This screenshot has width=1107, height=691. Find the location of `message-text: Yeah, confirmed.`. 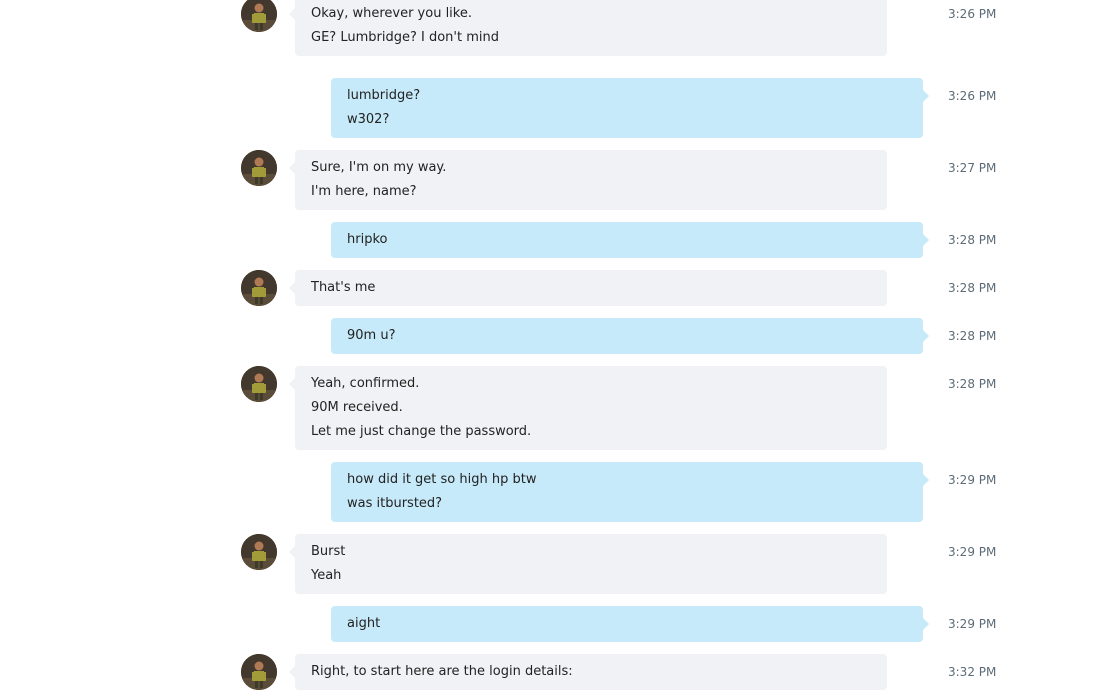

message-text: Yeah, confirmed. is located at coordinates (365, 383).